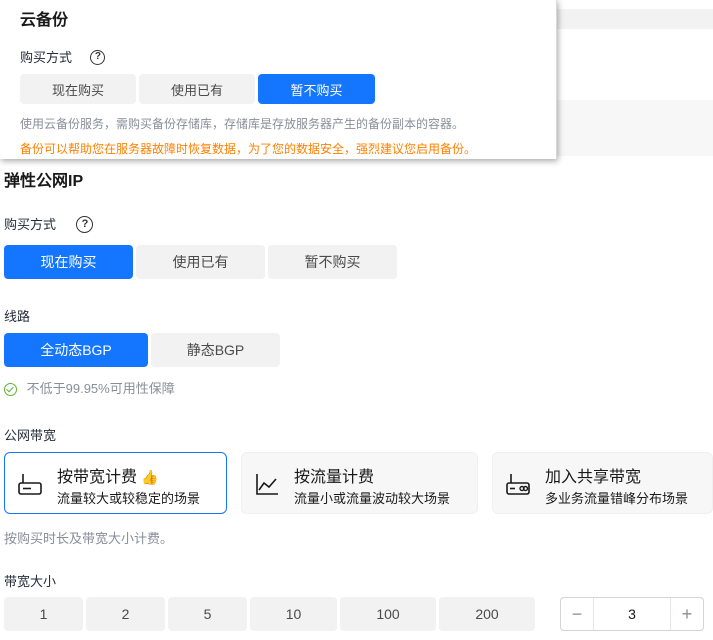 Image resolution: width=713 pixels, height=640 pixels. What do you see at coordinates (44, 20) in the screenshot?
I see `cloud-backup-title: 云备份` at bounding box center [44, 20].